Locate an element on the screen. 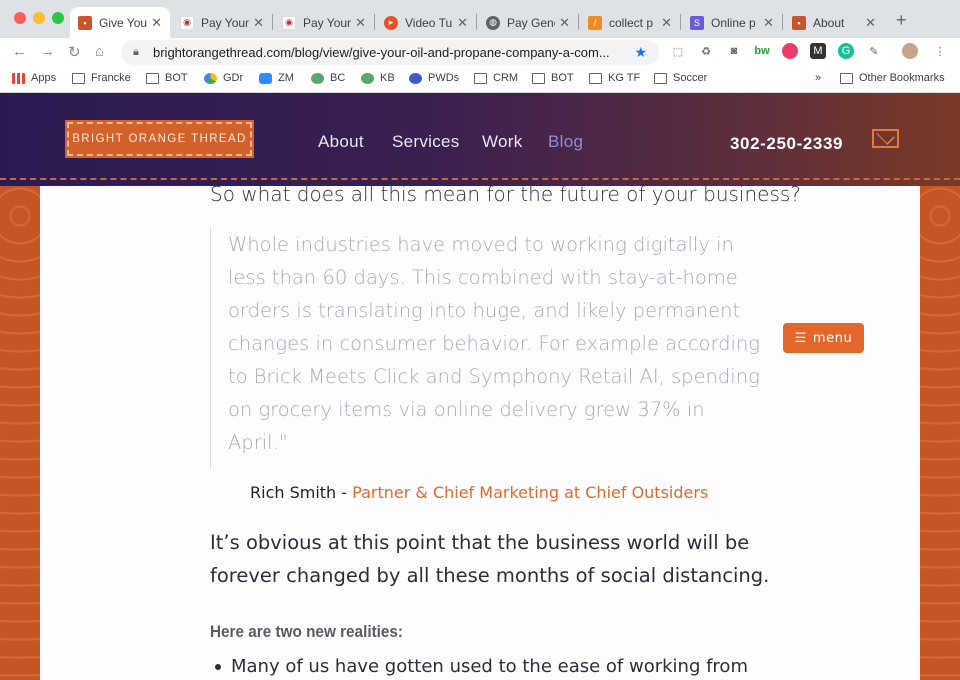 The width and height of the screenshot is (960, 680). bookmark-bot: BOT is located at coordinates (167, 78).